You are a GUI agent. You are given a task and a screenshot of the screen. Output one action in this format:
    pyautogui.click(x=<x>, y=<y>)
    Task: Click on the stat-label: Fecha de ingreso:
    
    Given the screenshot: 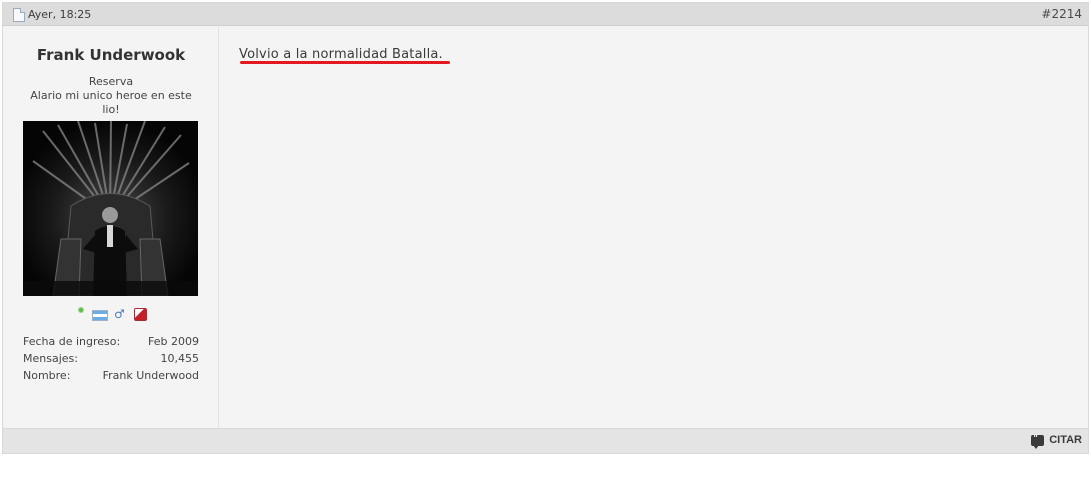 What is the action you would take?
    pyautogui.click(x=72, y=341)
    